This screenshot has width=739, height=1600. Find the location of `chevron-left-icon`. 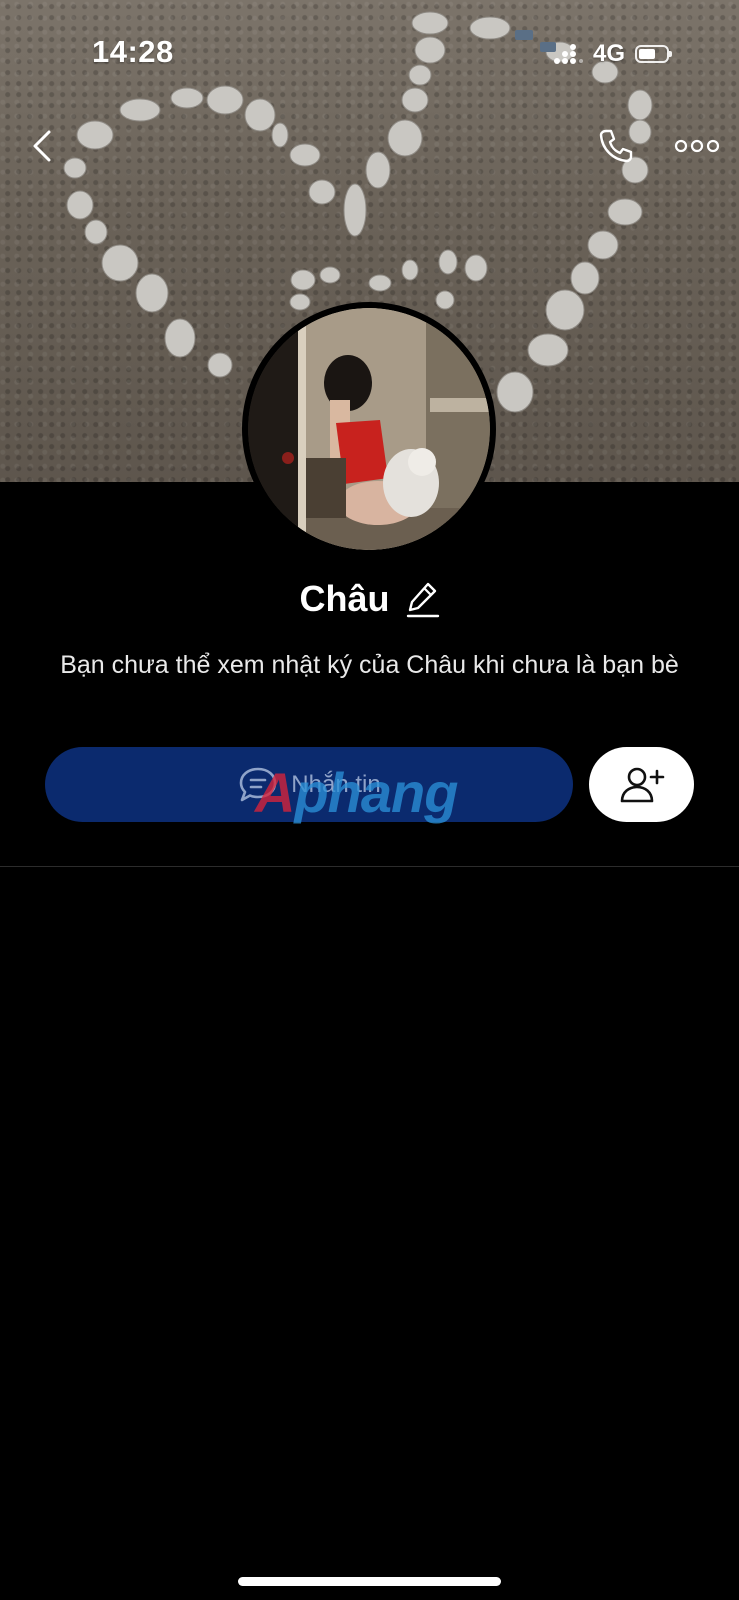

chevron-left-icon is located at coordinates (42, 146).